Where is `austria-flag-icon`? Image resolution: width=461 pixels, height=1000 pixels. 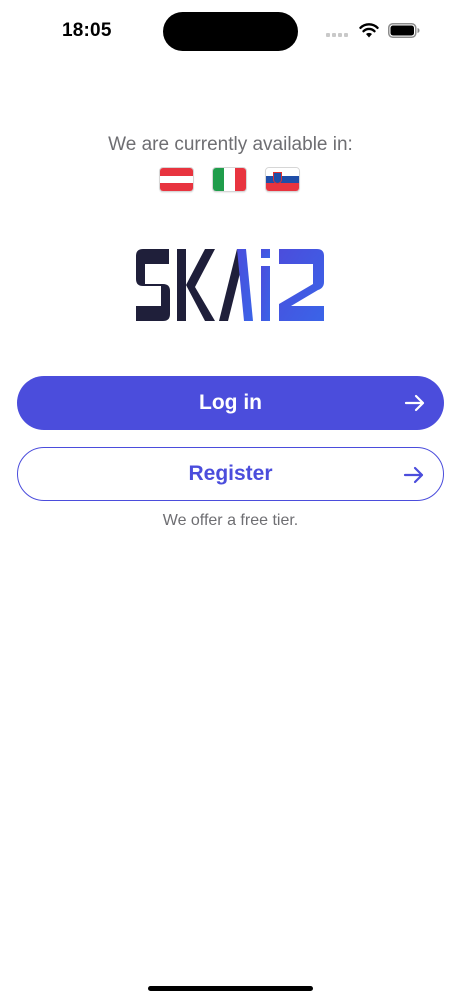 austria-flag-icon is located at coordinates (176, 179).